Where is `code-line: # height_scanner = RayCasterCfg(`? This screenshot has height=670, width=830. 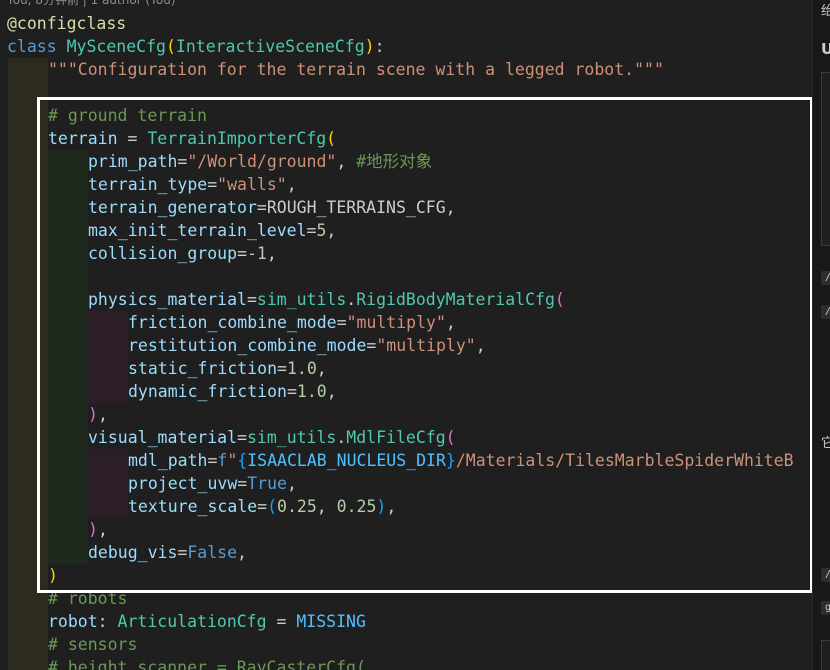
code-line: # height_scanner = RayCasterCfg( is located at coordinates (406, 663).